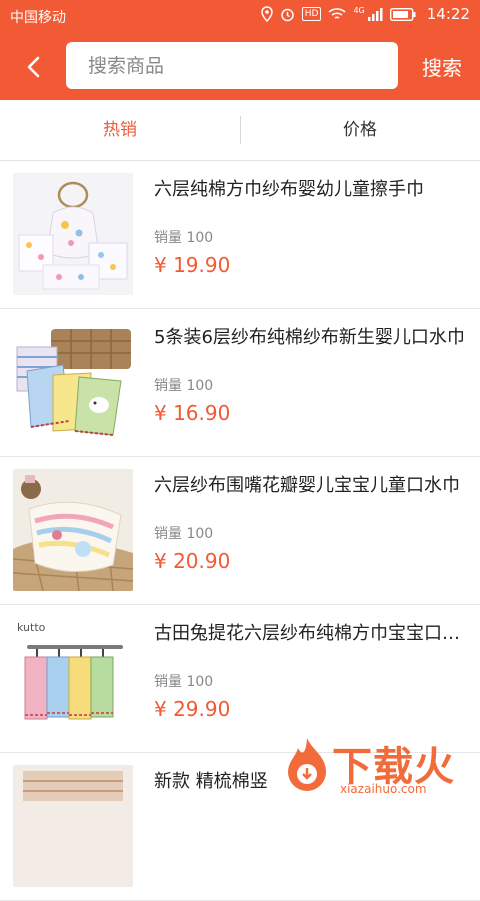  What do you see at coordinates (120, 130) in the screenshot?
I see `tab-hot-sales: 热销` at bounding box center [120, 130].